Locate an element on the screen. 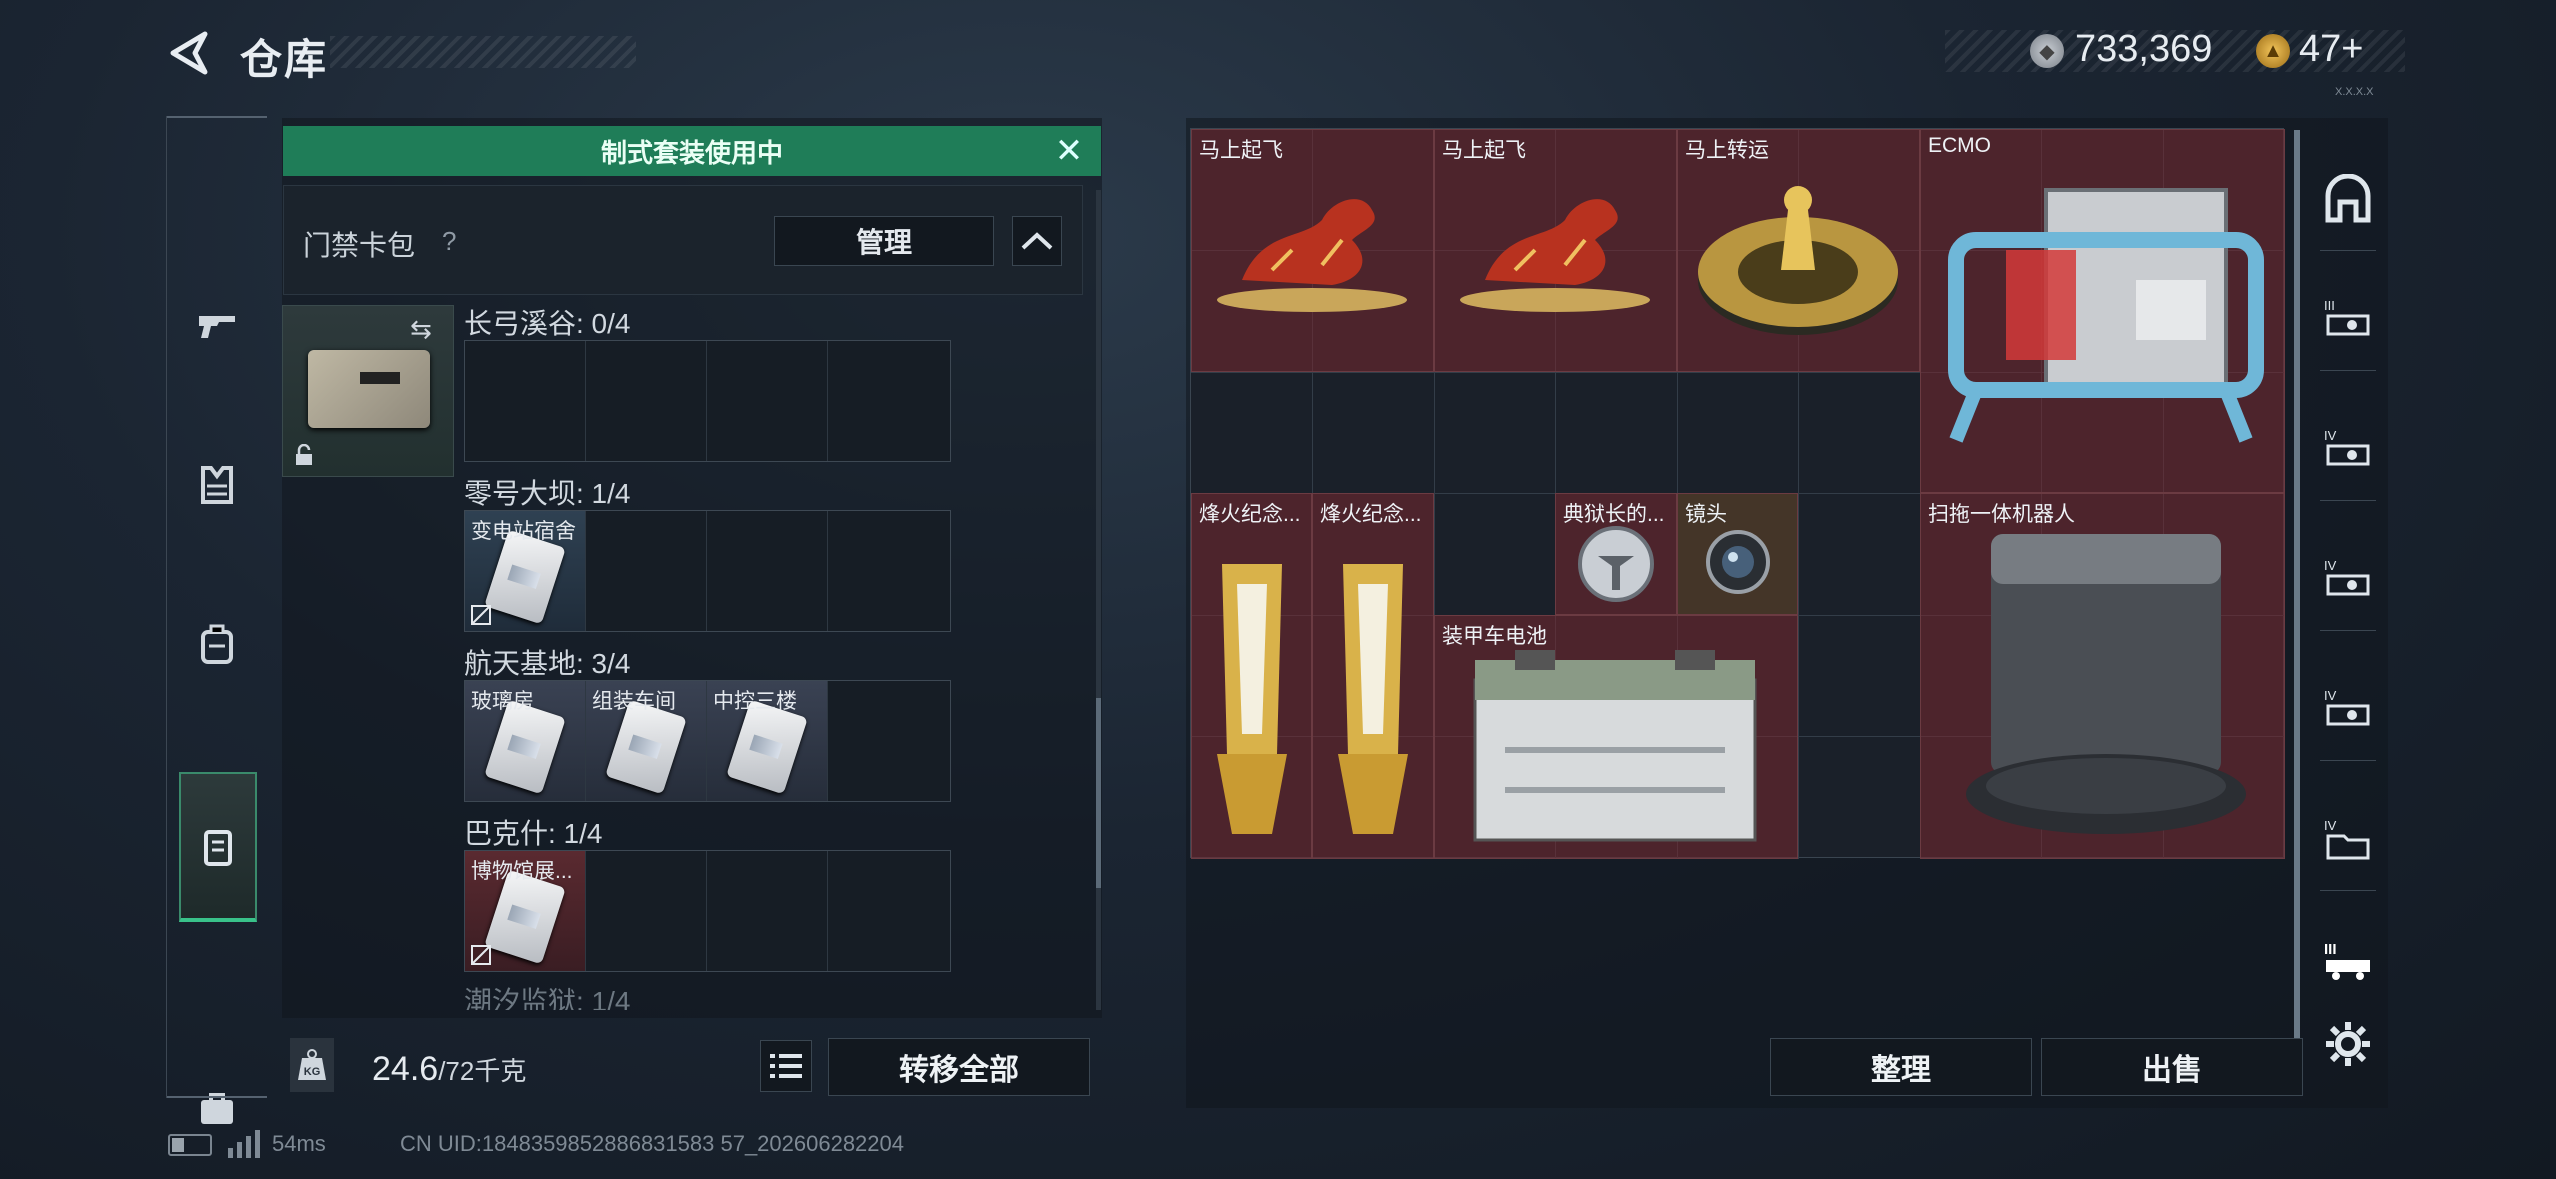 Image resolution: width=2556 pixels, height=1179 pixels. tier-iv-folder-icon: IV is located at coordinates (2348, 840).